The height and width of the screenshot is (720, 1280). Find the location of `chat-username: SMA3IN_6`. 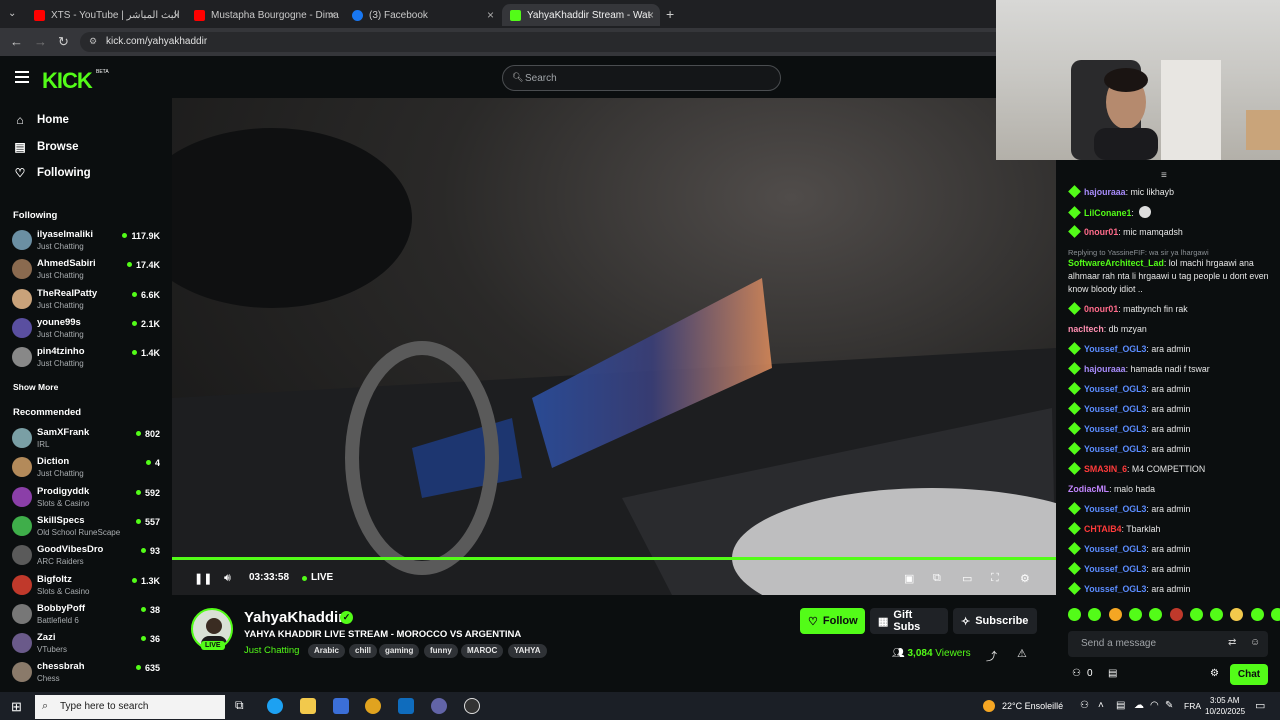

chat-username: SMA3IN_6 is located at coordinates (1105, 469).